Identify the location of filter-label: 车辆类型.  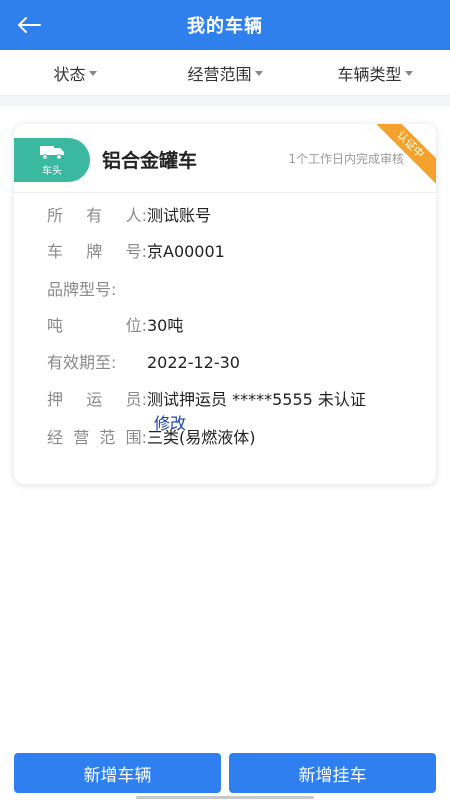
(369, 74).